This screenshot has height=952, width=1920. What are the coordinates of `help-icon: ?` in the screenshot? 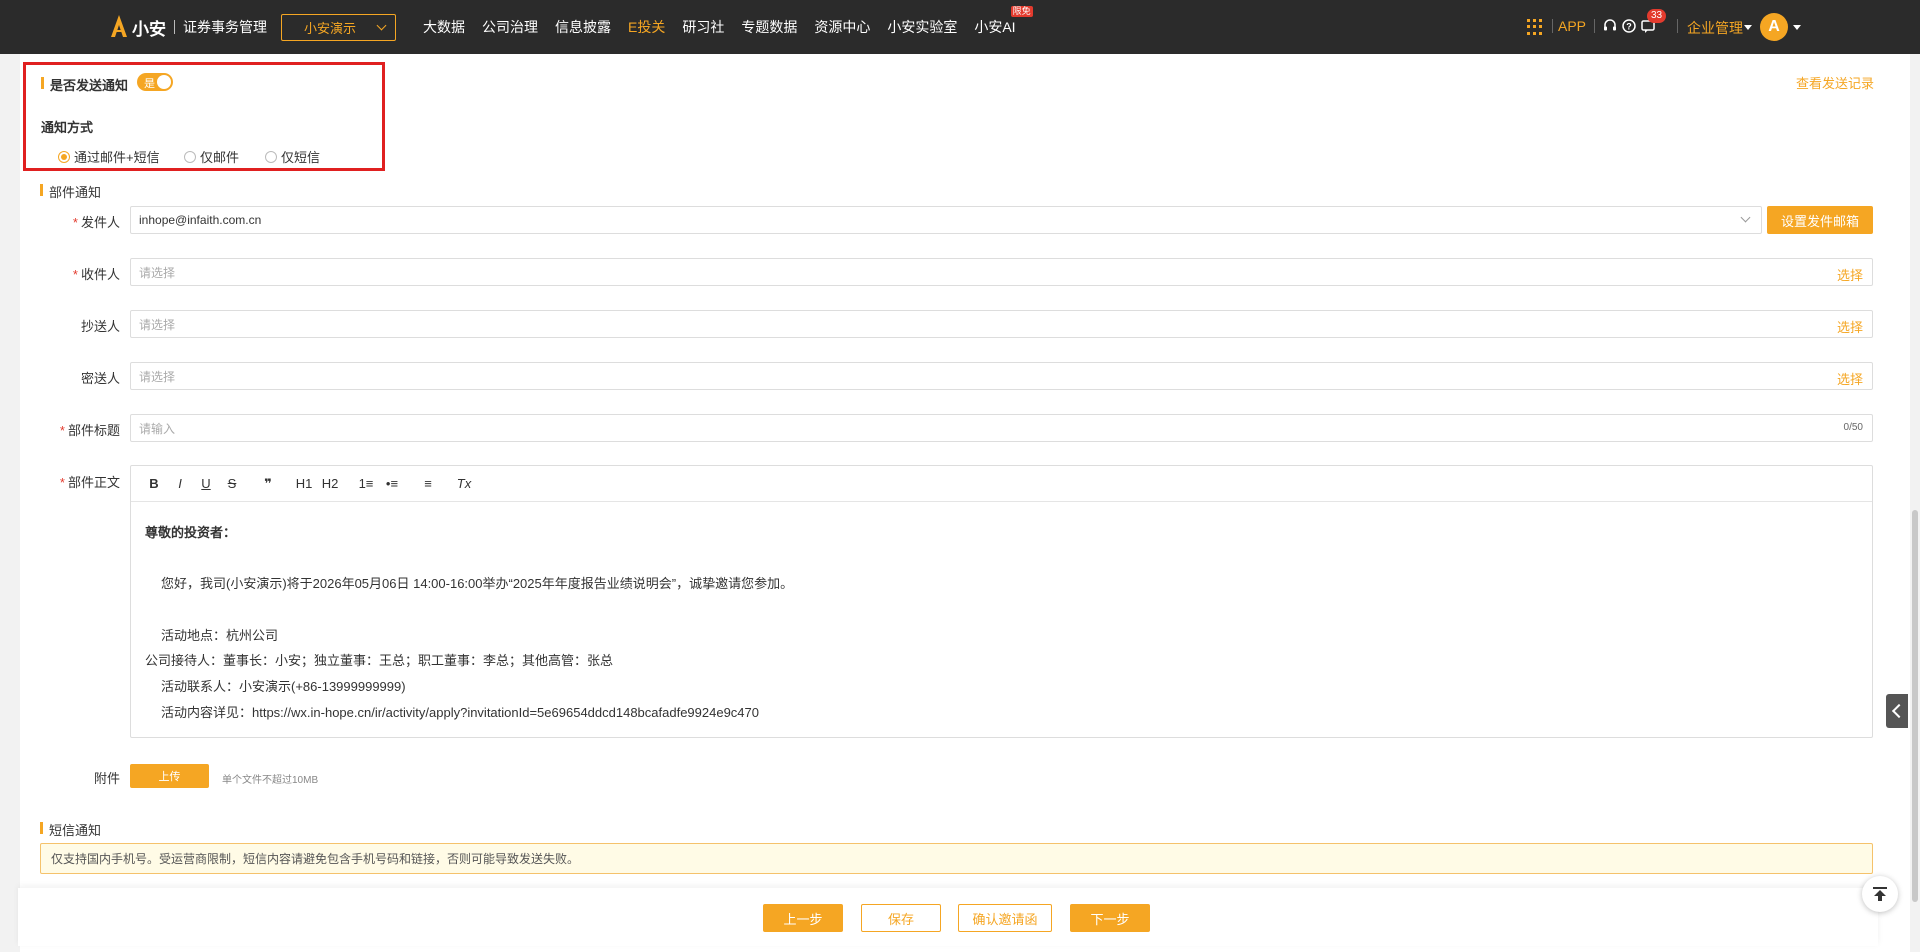 It's located at (1629, 26).